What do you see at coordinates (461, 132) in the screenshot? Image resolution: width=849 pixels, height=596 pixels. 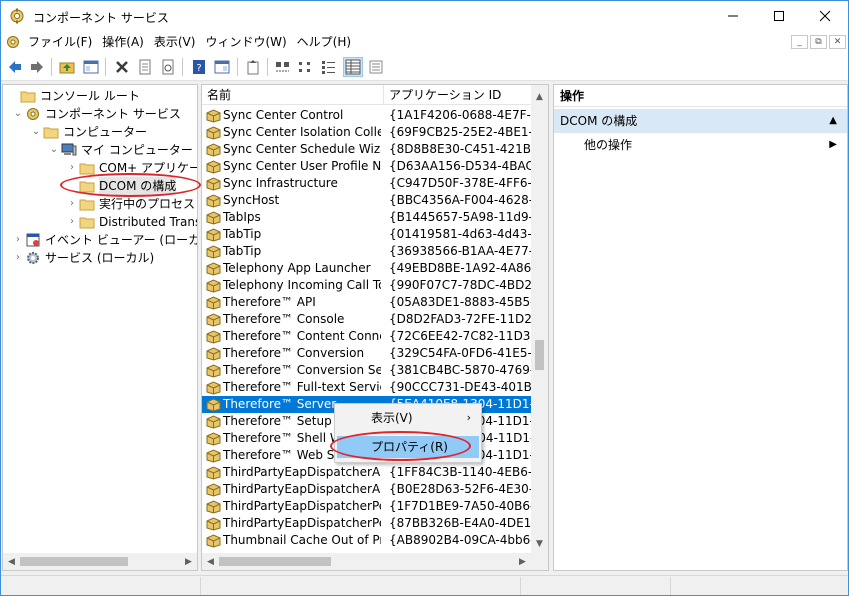 I see `row-app-id: {69F9CB25-25E2-4BE1-AB8I` at bounding box center [461, 132].